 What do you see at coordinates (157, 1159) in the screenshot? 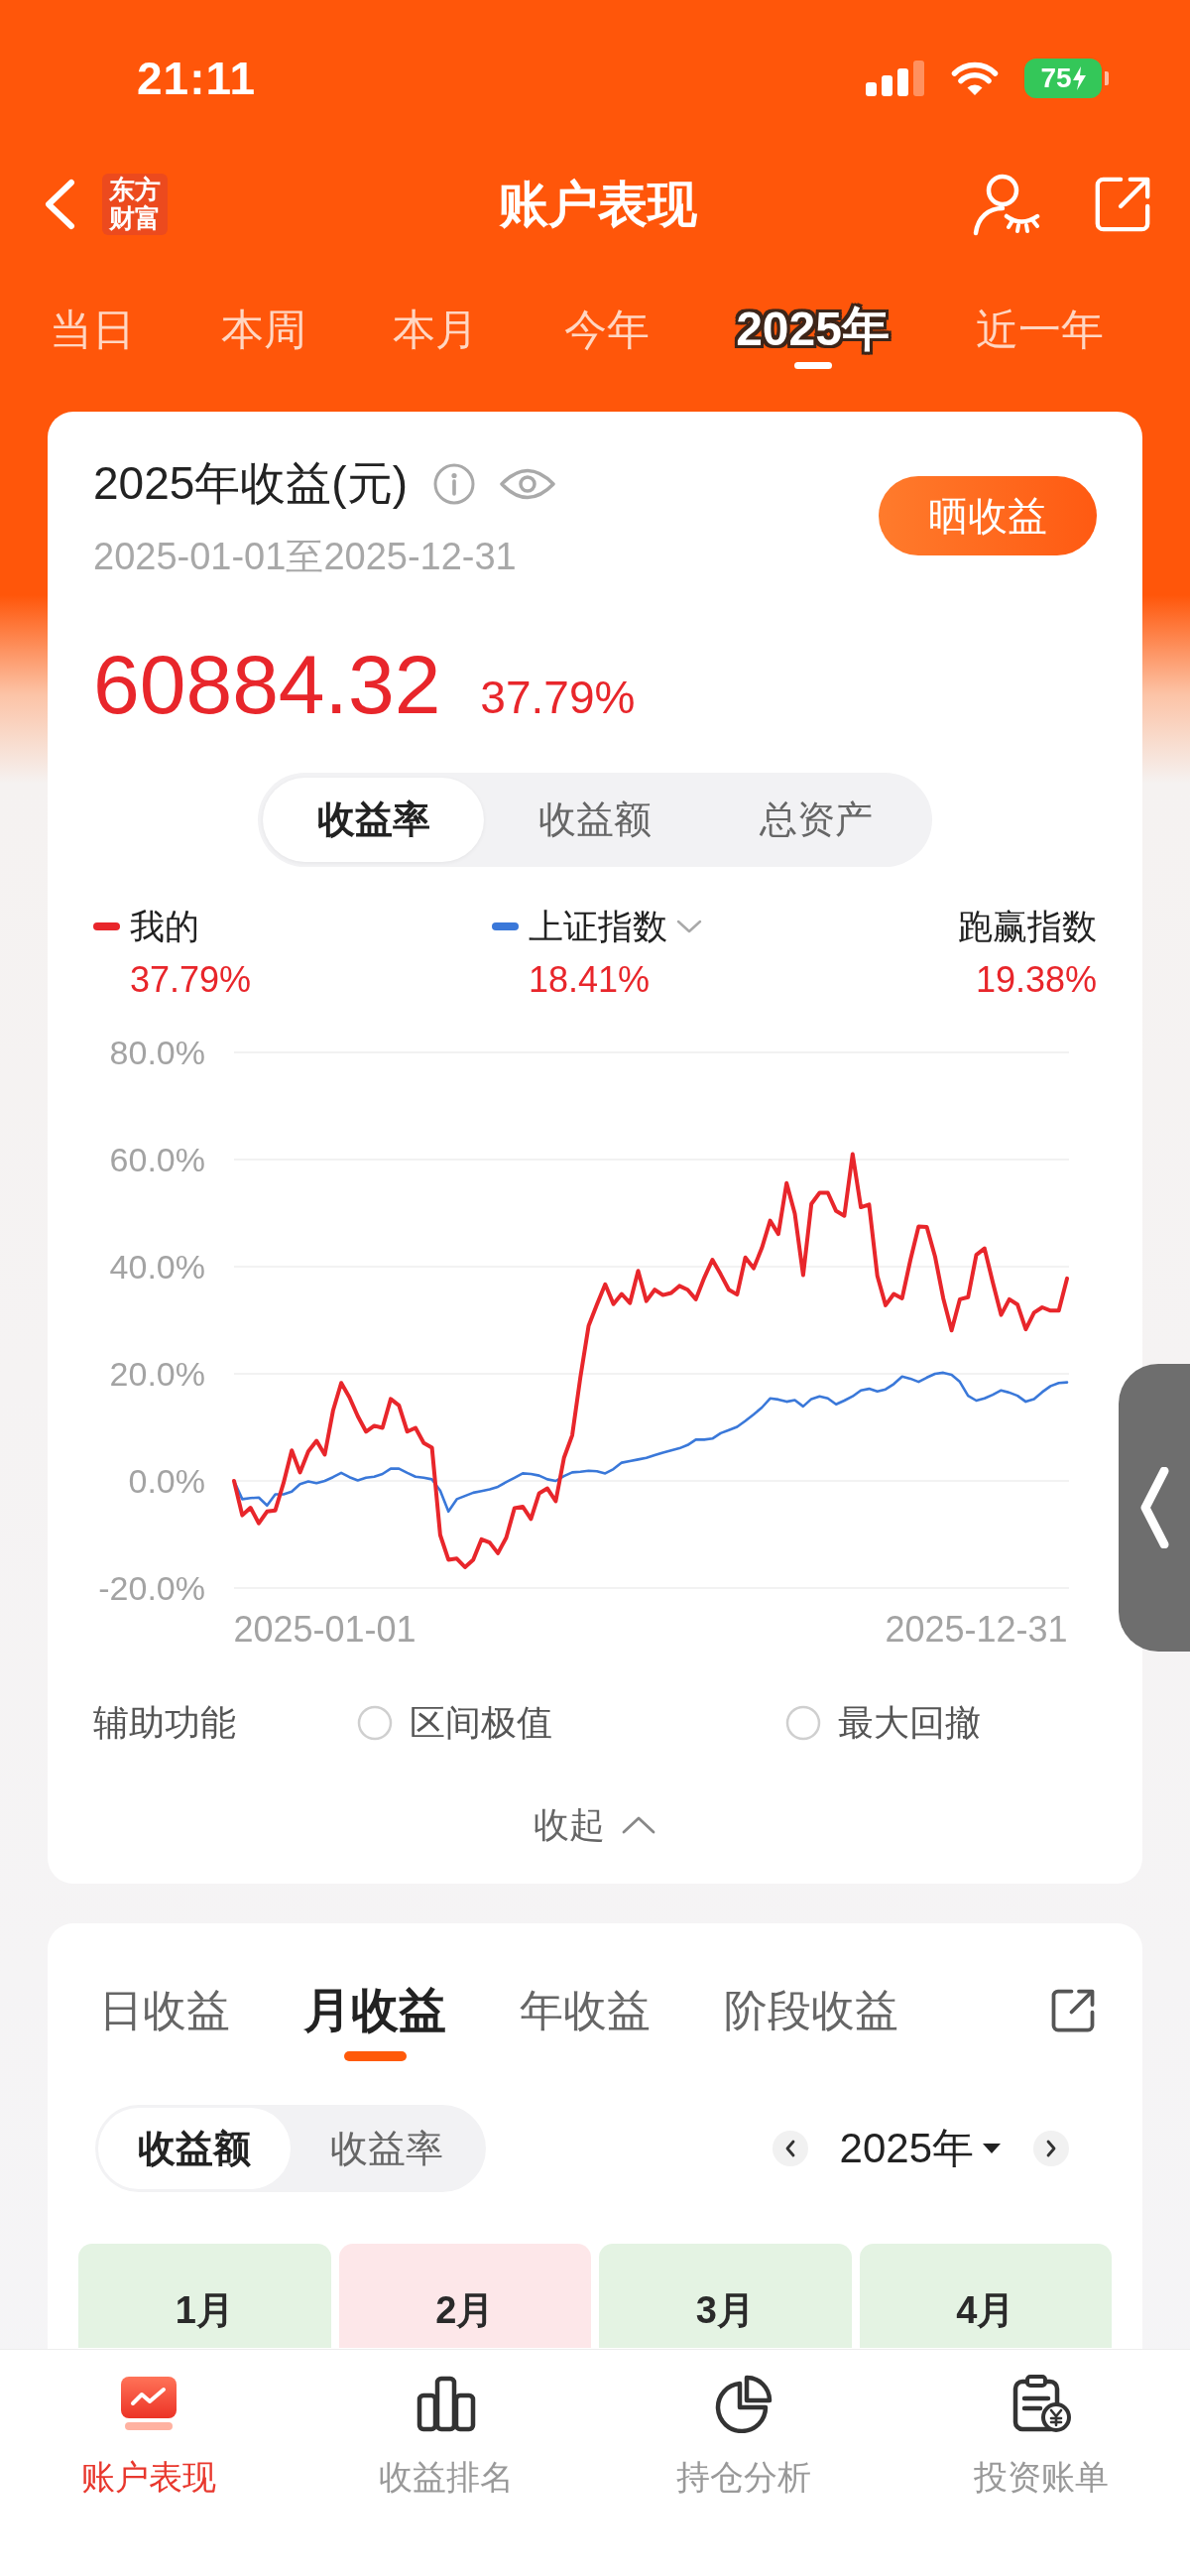
I see `y-axis-label: 60.0%` at bounding box center [157, 1159].